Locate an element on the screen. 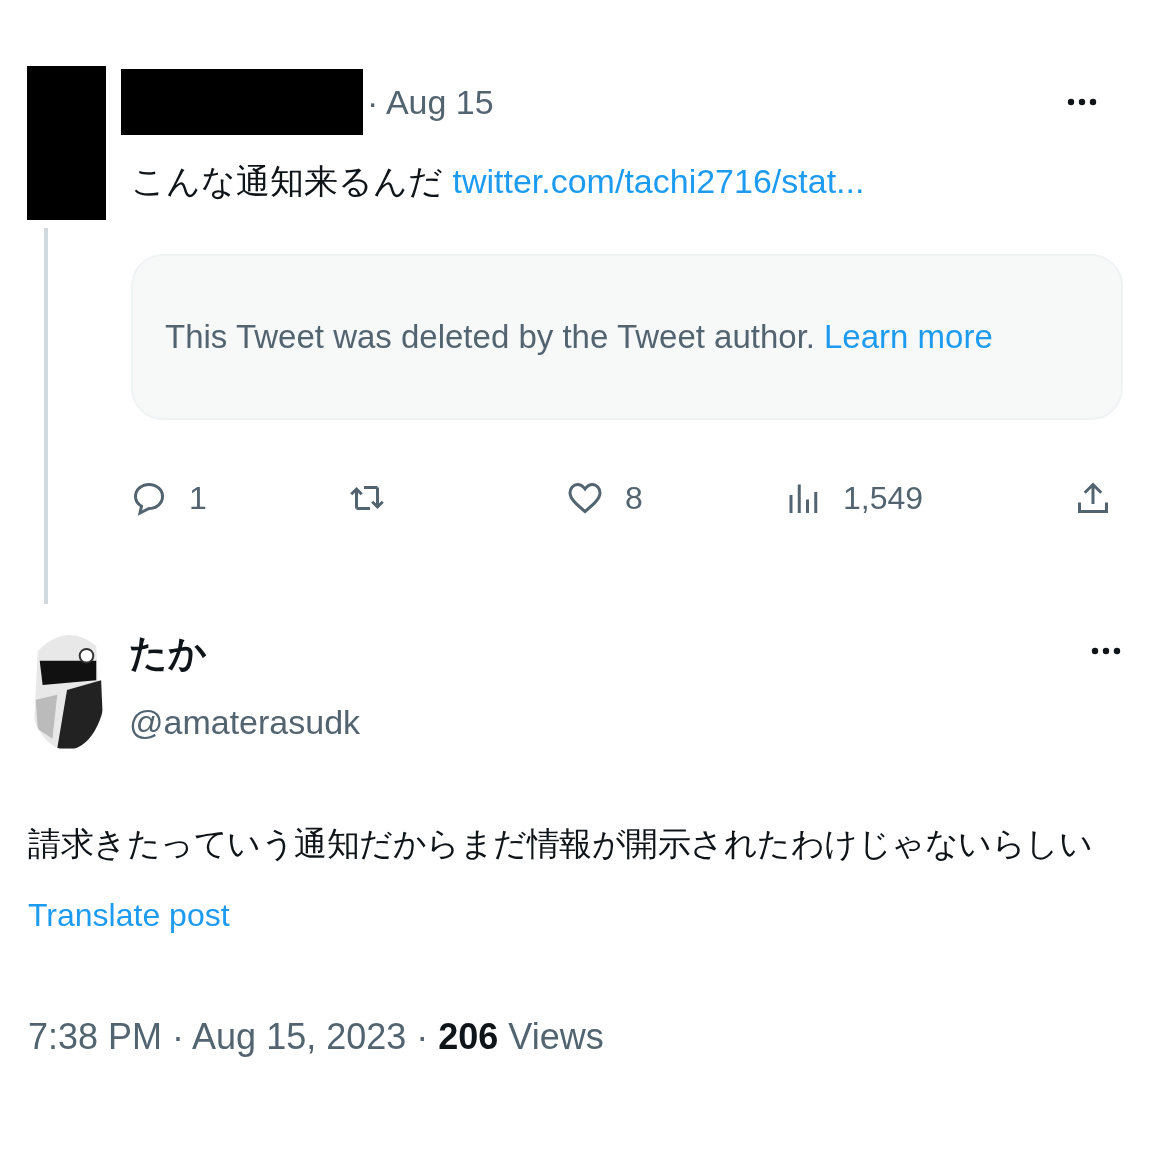 This screenshot has width=1155, height=1155. tweet-date: · Aug 15 is located at coordinates (430, 102).